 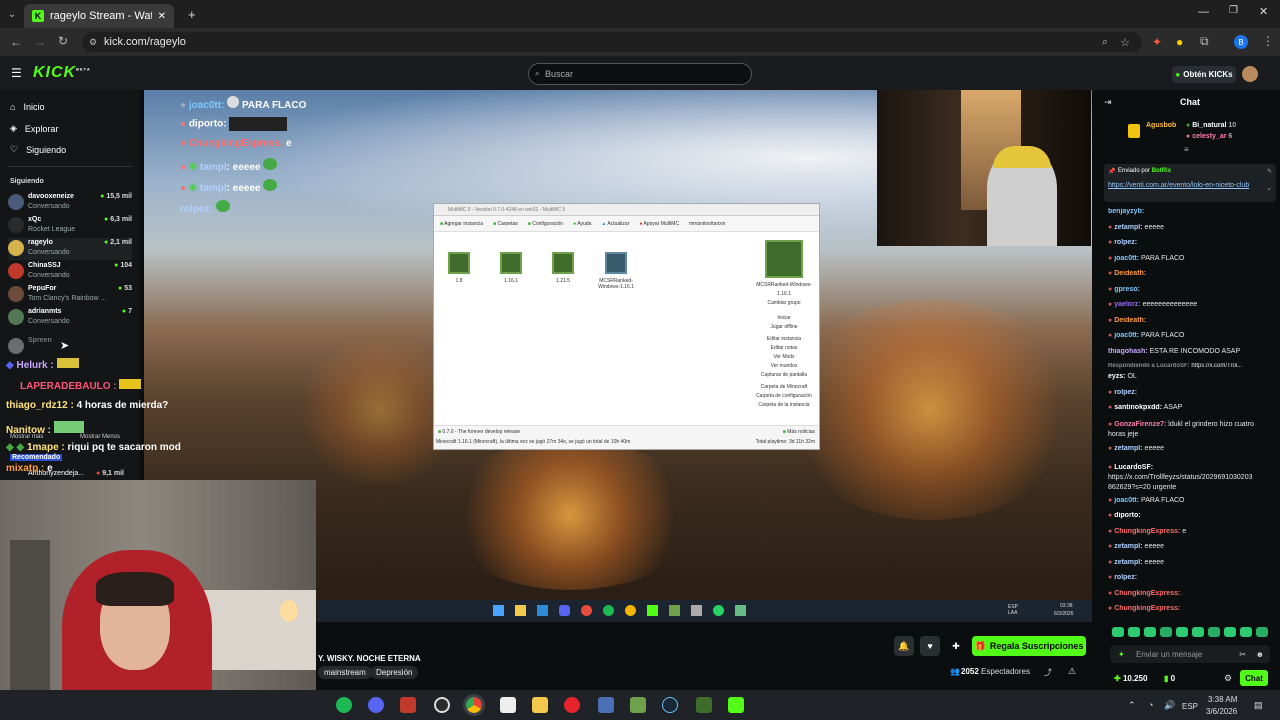 What do you see at coordinates (38, 149) in the screenshot?
I see `nav-following: ♡ Siguiendo` at bounding box center [38, 149].